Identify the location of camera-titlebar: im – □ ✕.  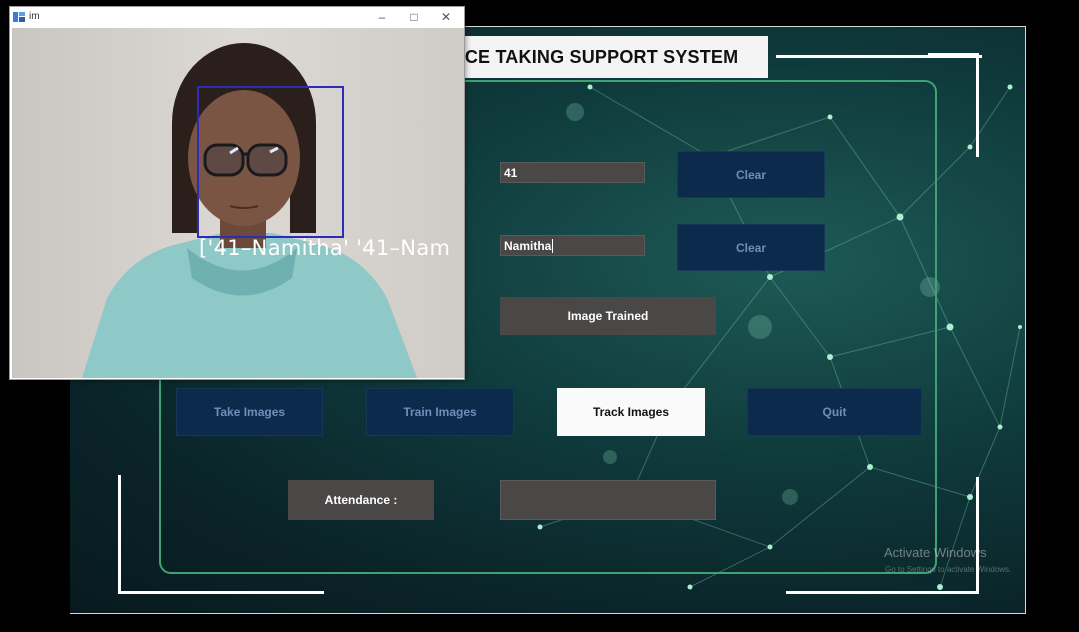
(237, 17).